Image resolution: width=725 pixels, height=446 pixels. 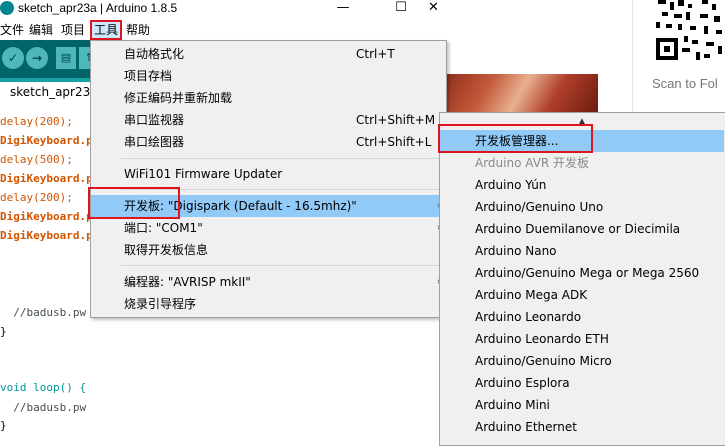 I want to click on menu-item-burn-bootloader: 烧录引导程序, so click(x=268, y=304).